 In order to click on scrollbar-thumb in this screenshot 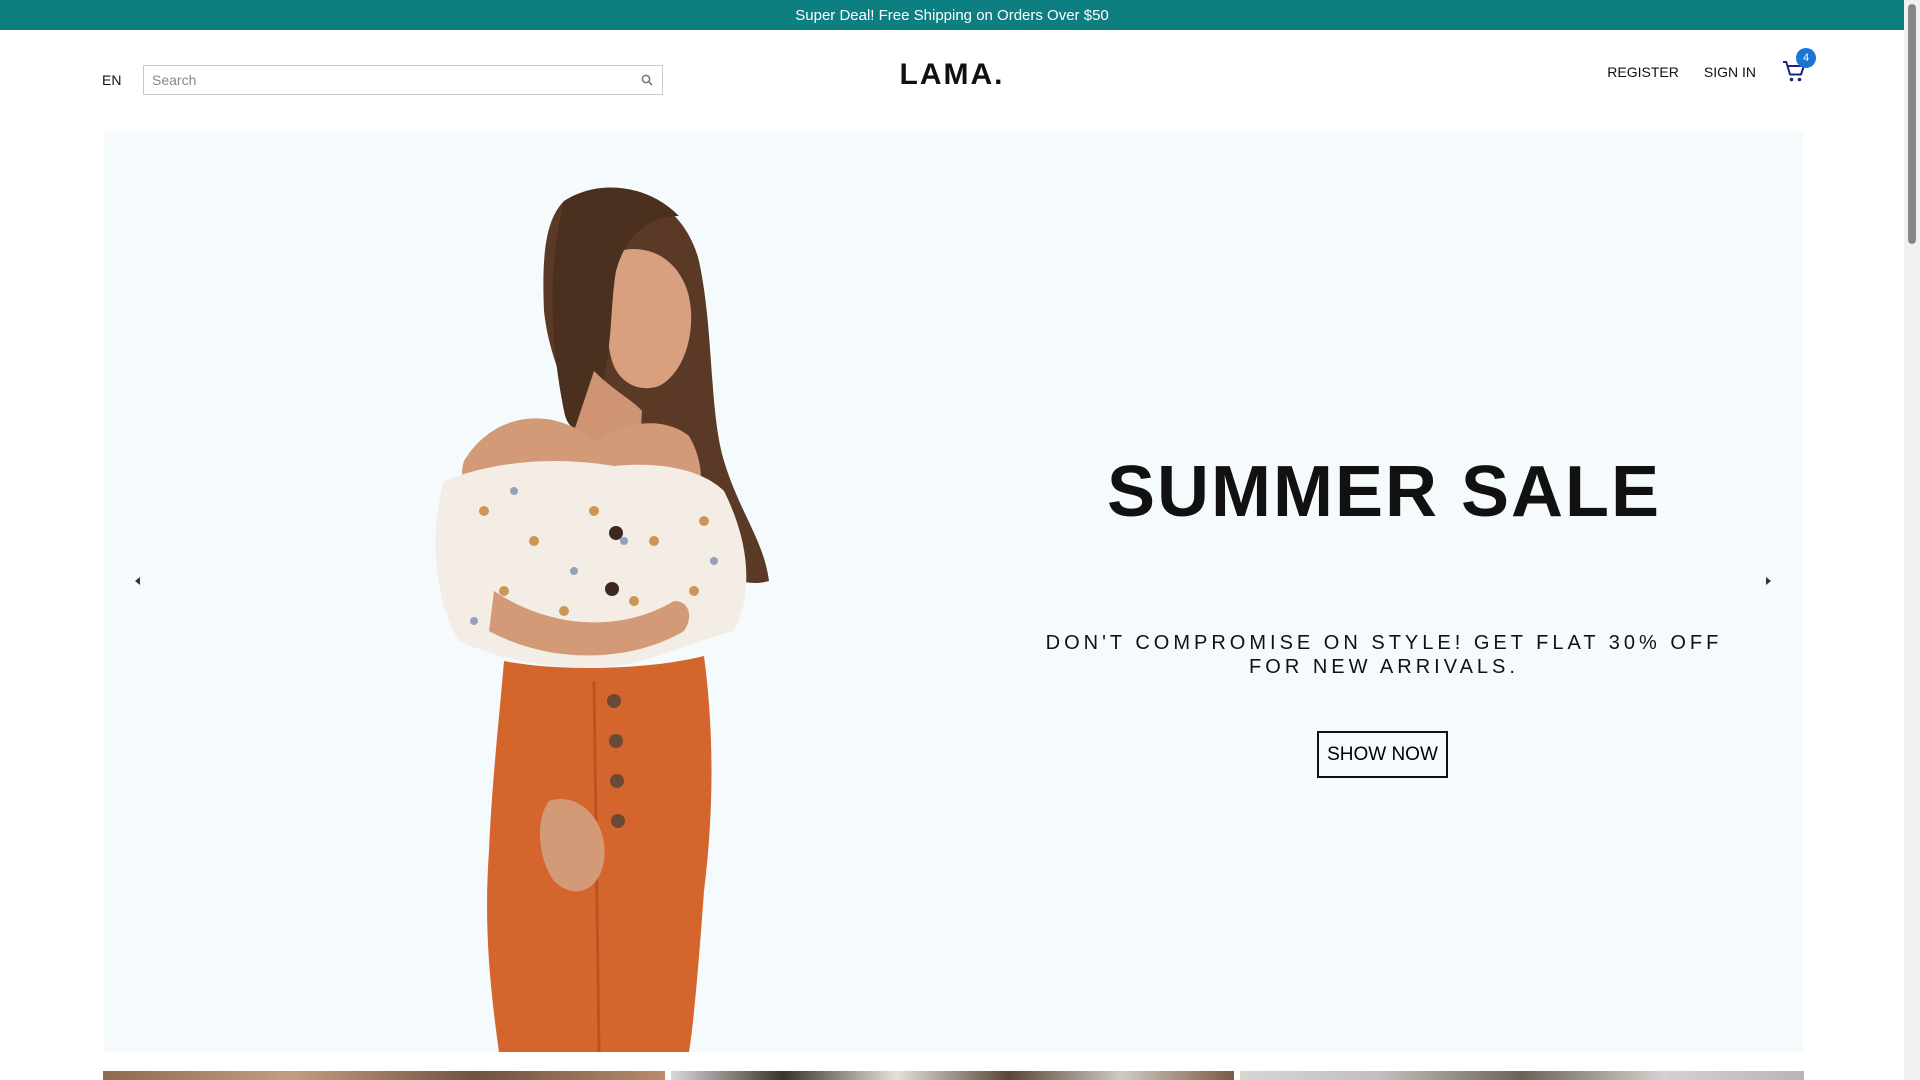, I will do `click(1912, 124)`.